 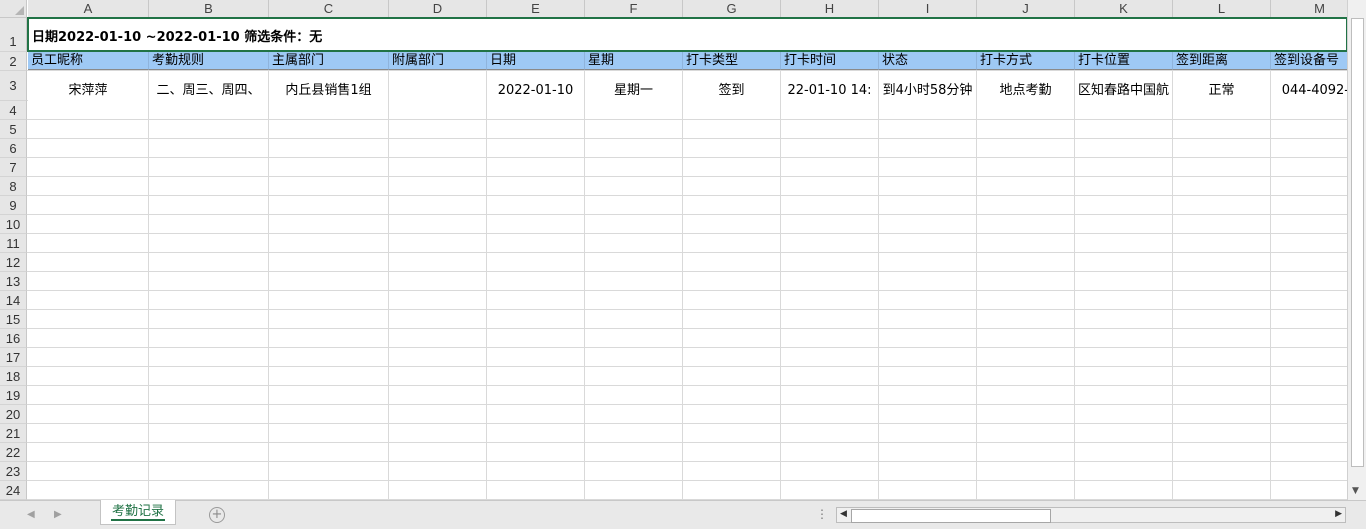 What do you see at coordinates (732, 86) in the screenshot?
I see `data-cell: 签到` at bounding box center [732, 86].